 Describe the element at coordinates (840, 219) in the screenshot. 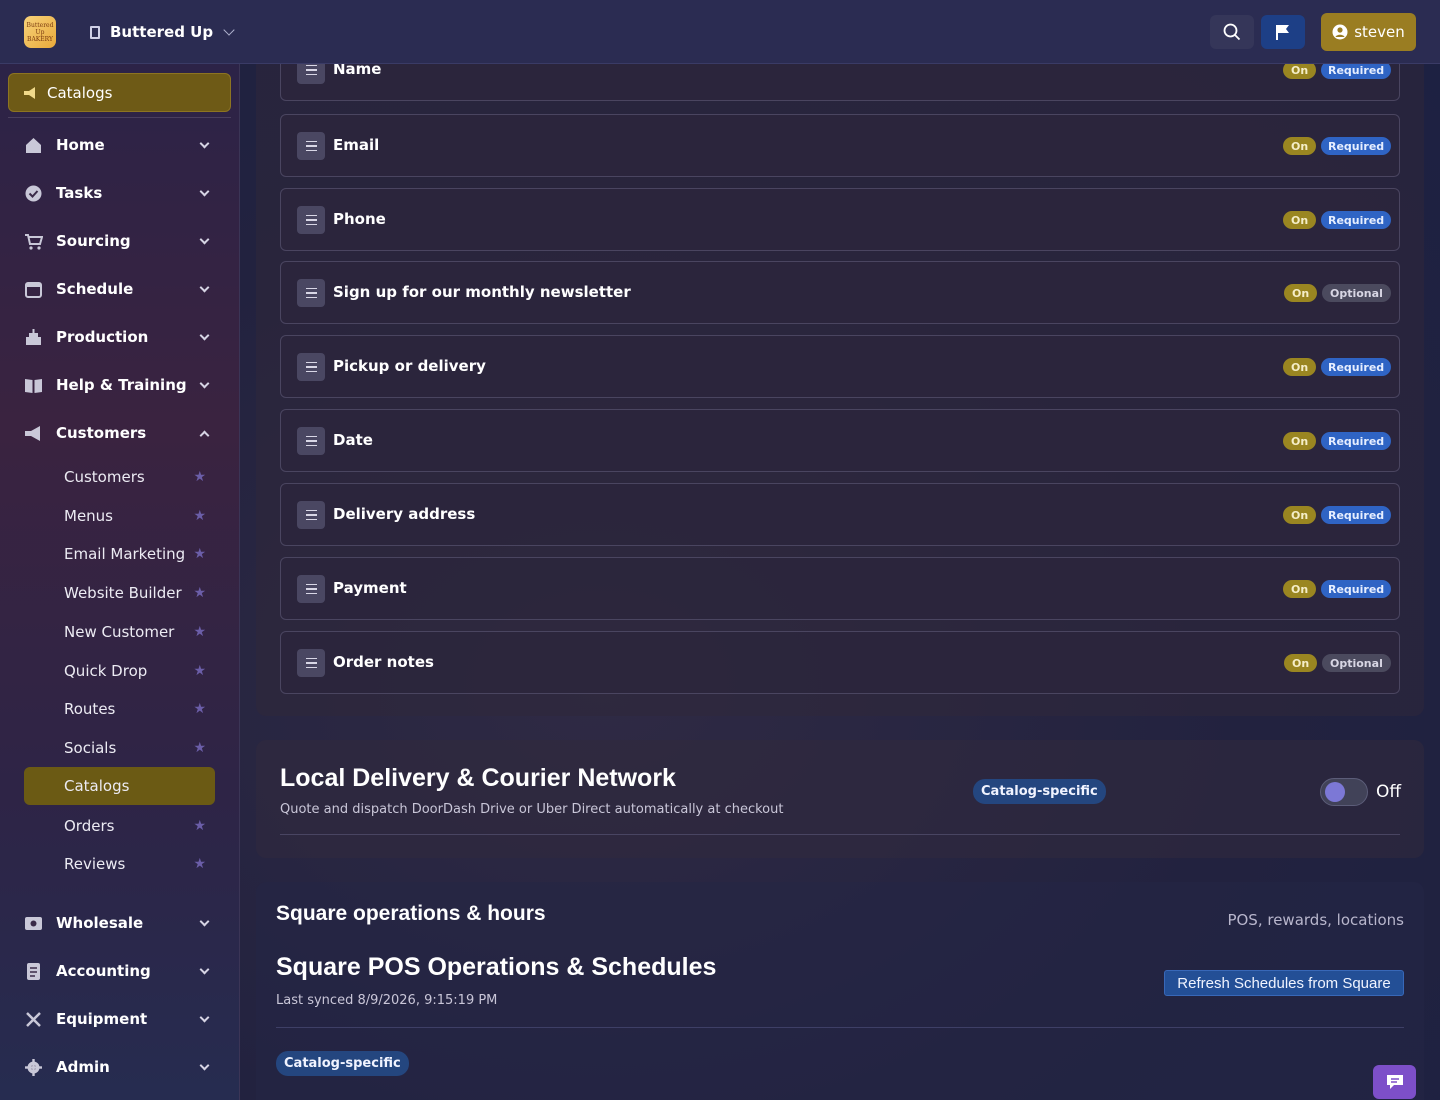

I see `field-row: Phone On Required` at that location.